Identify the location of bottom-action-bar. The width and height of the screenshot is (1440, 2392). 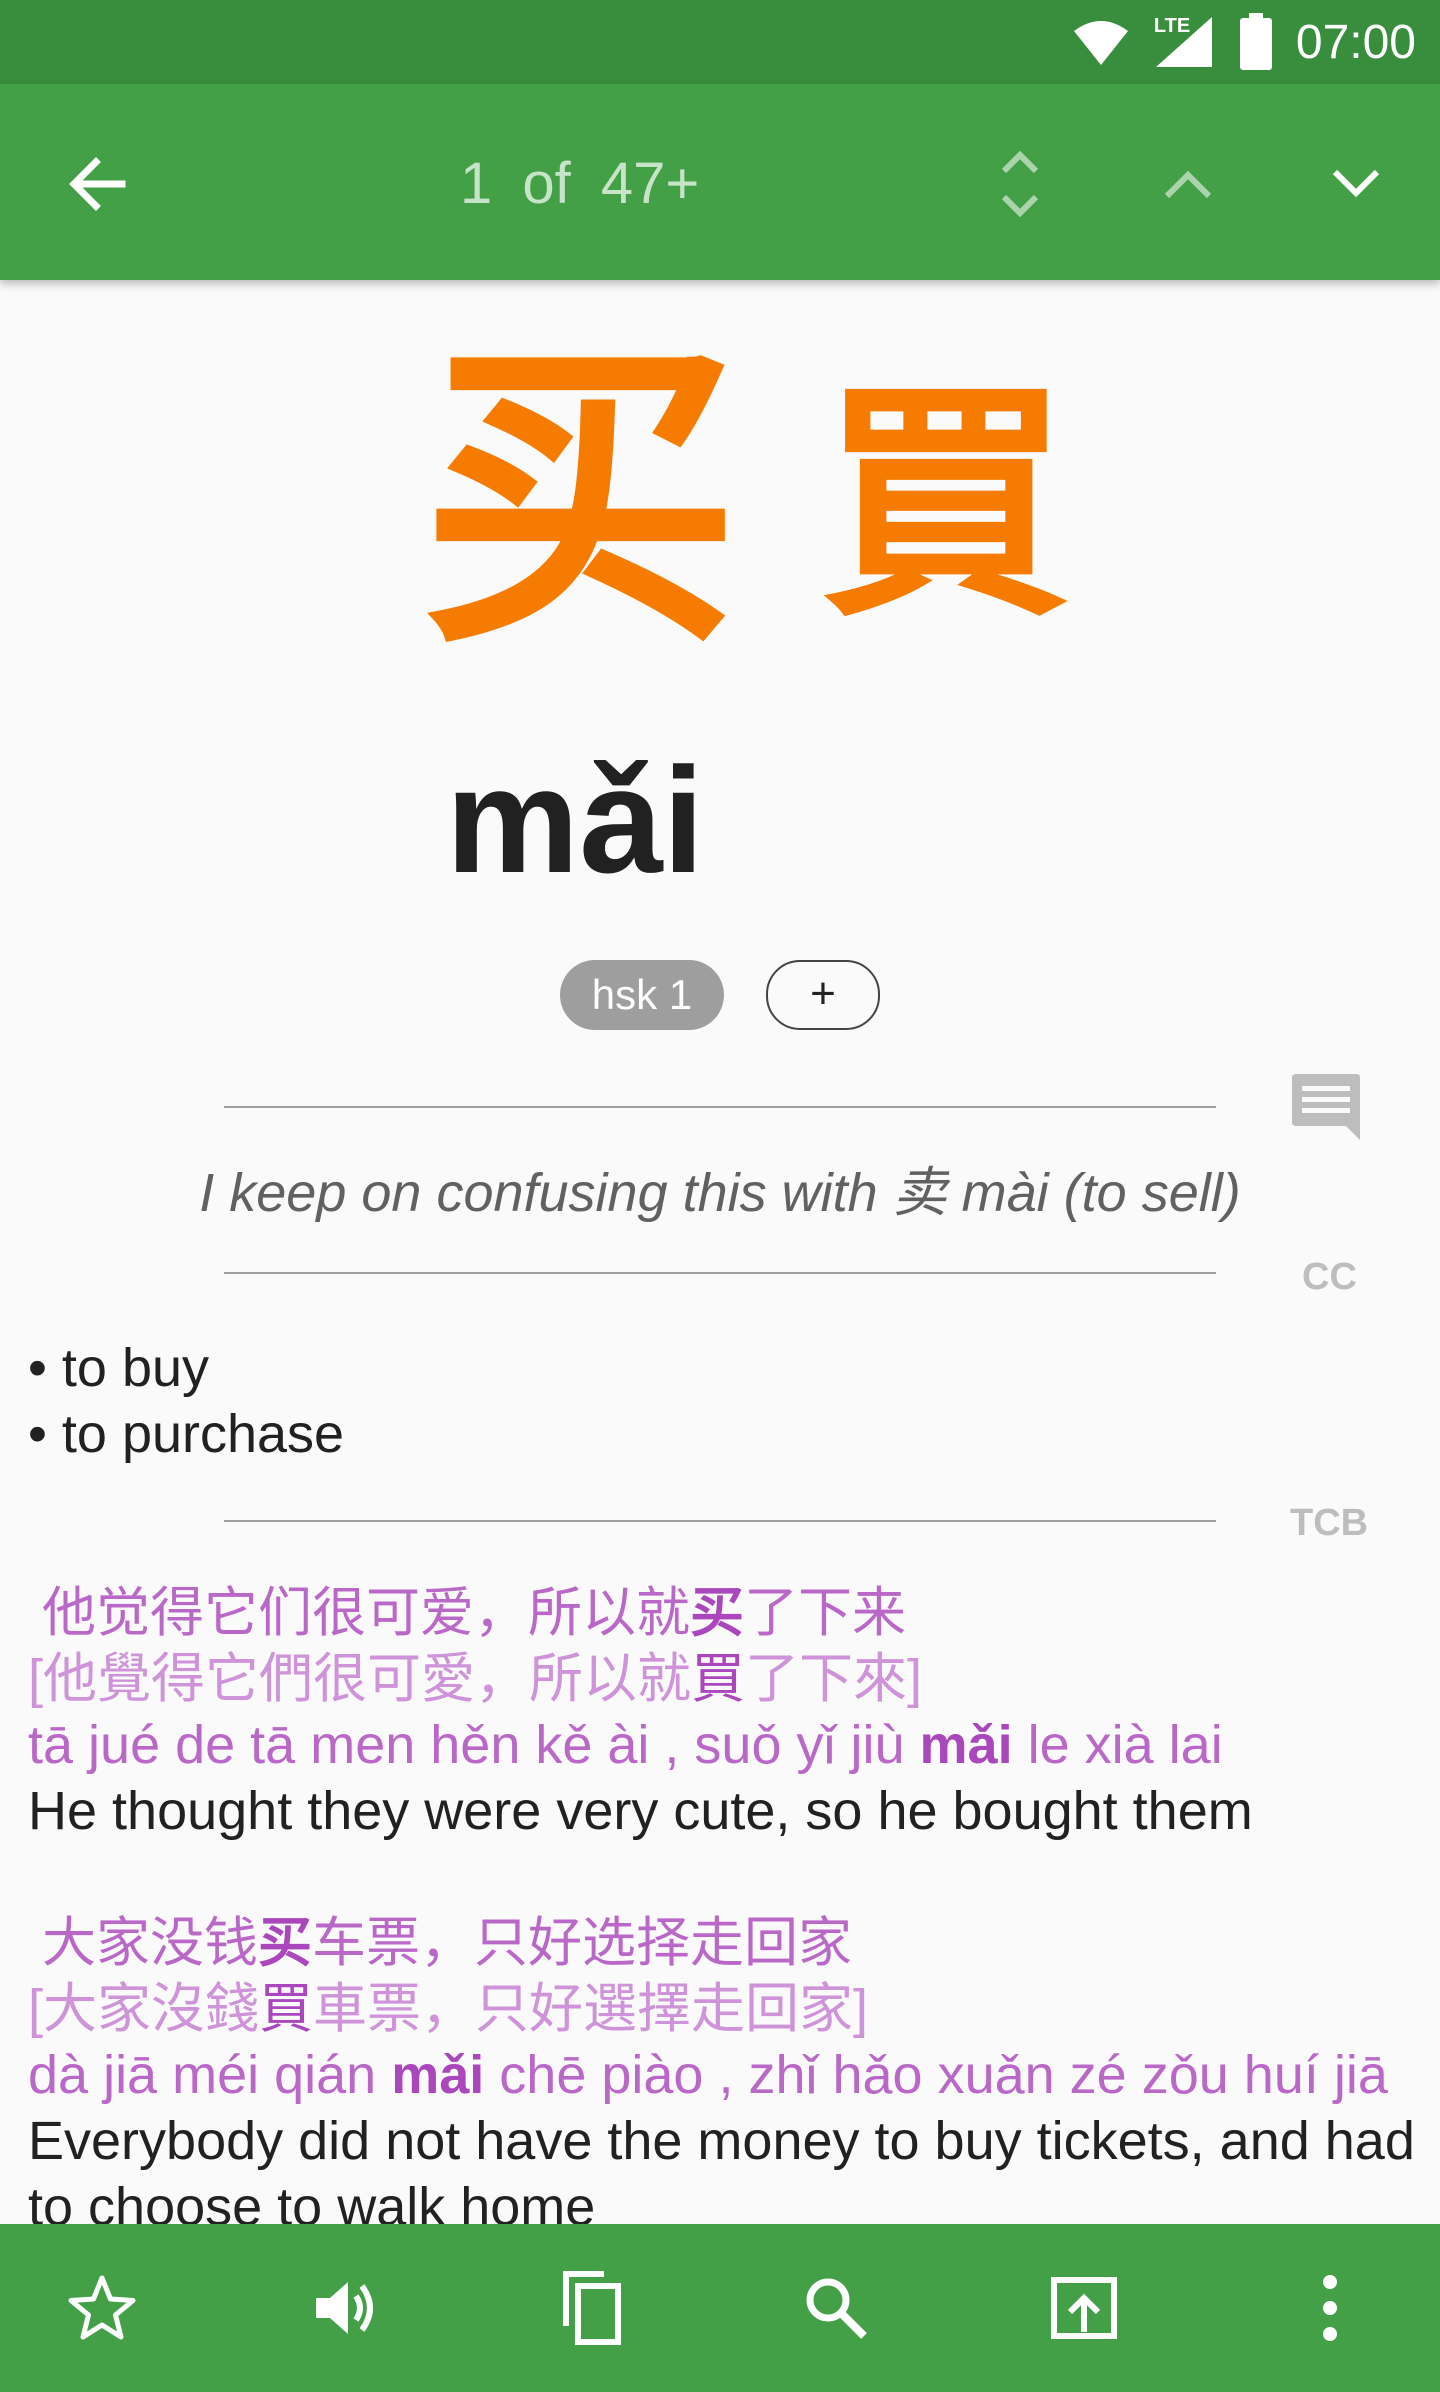
(720, 2308).